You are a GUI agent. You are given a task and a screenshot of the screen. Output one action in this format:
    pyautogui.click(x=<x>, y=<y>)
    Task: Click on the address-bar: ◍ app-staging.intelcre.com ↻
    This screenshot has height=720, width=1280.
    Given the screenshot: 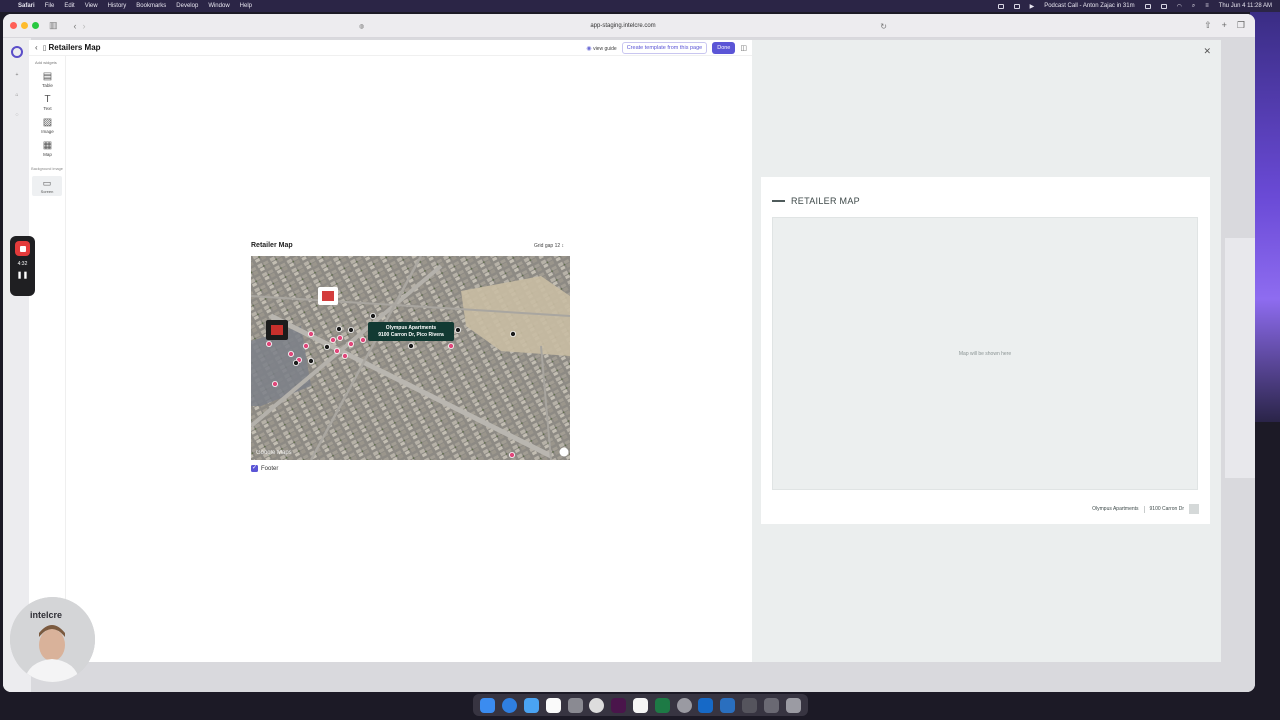 What is the action you would take?
    pyautogui.click(x=623, y=26)
    